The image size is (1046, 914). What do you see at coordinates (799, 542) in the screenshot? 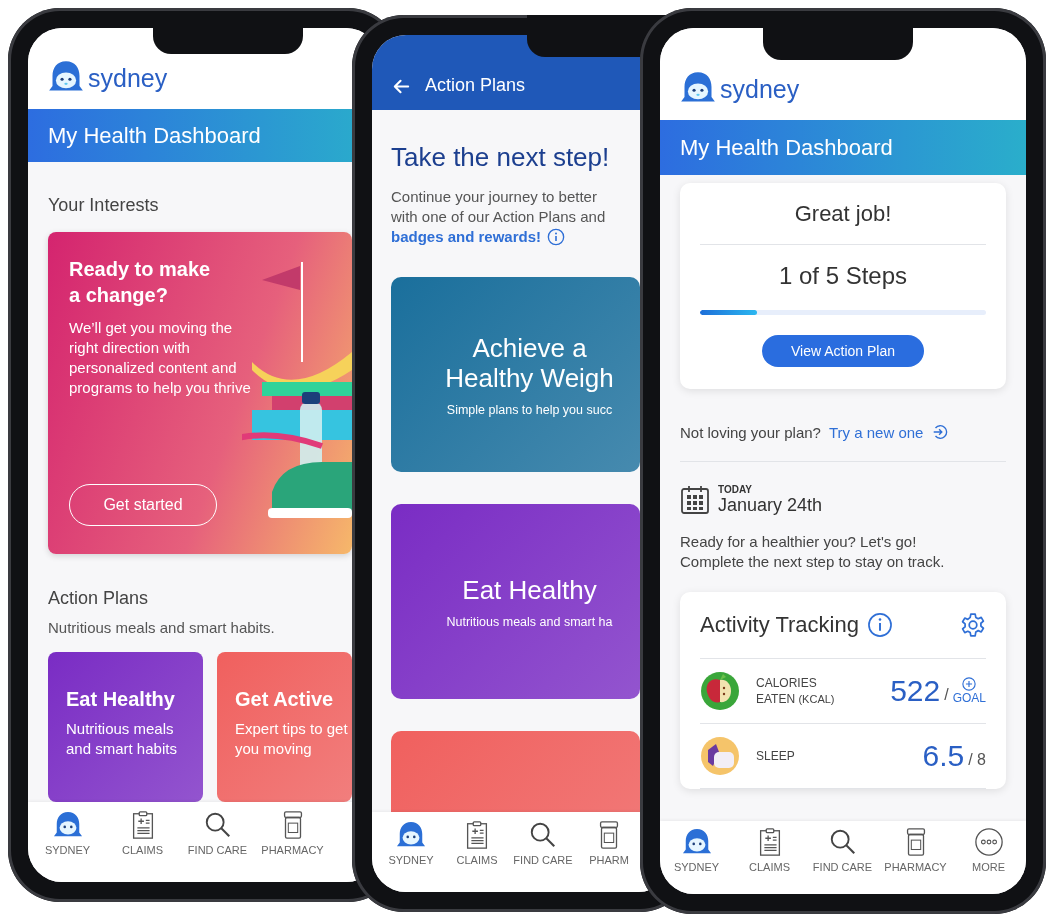
I see `message-text: Ready for a healthier you? Let's go!` at bounding box center [799, 542].